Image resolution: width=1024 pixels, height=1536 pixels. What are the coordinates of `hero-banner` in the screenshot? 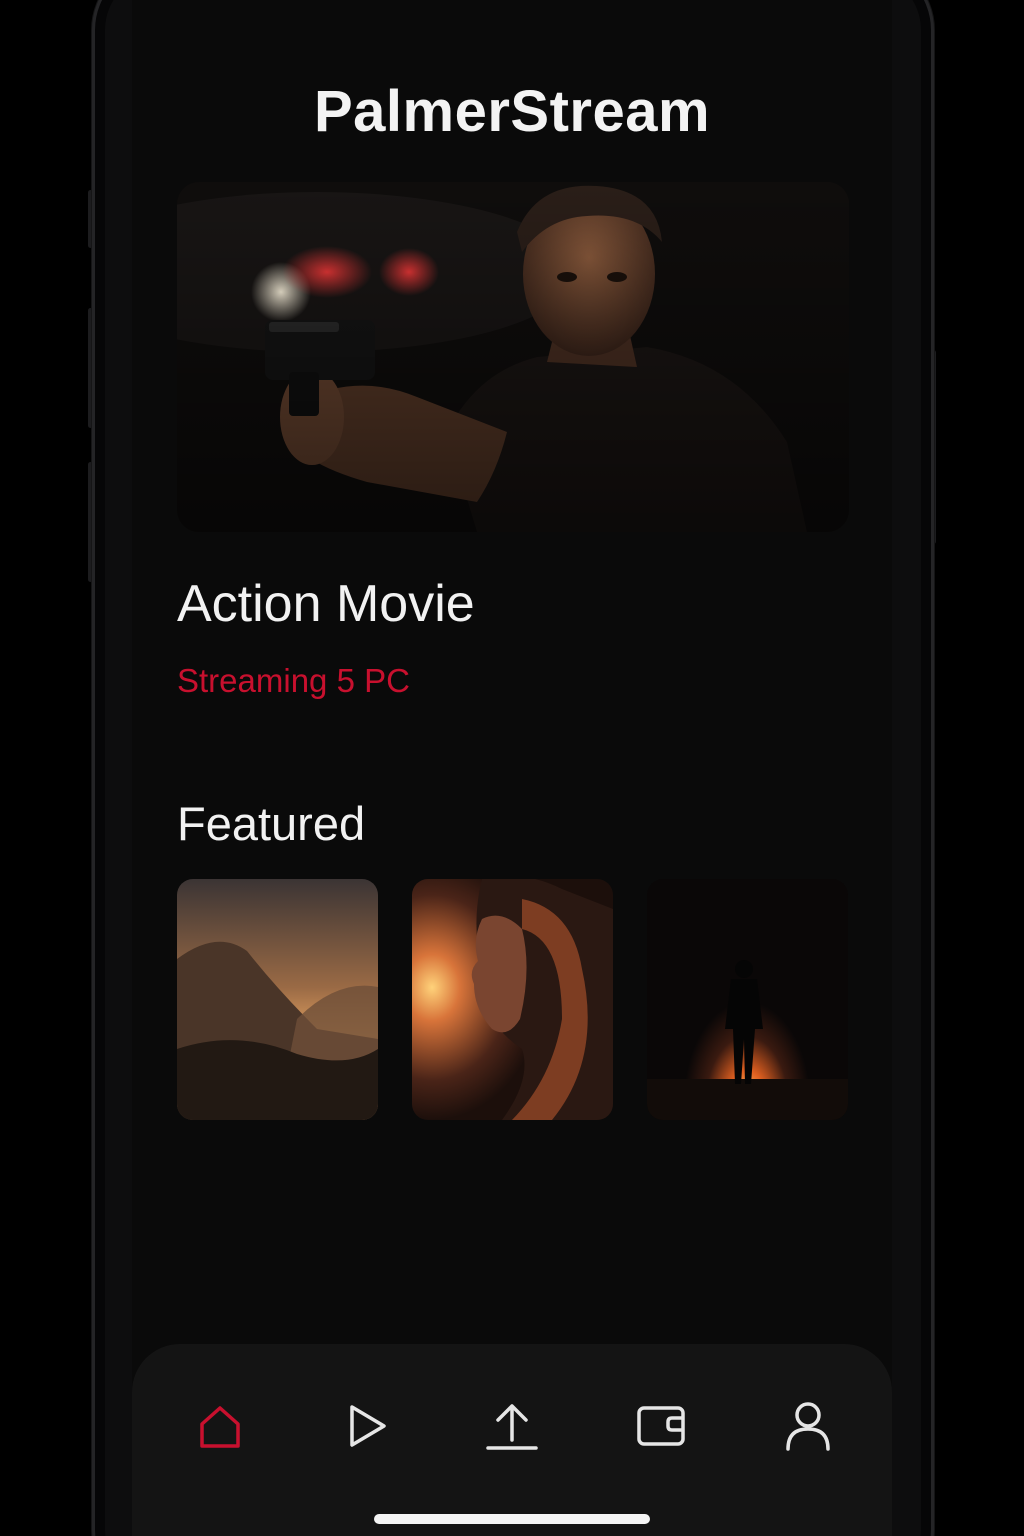 It's located at (513, 357).